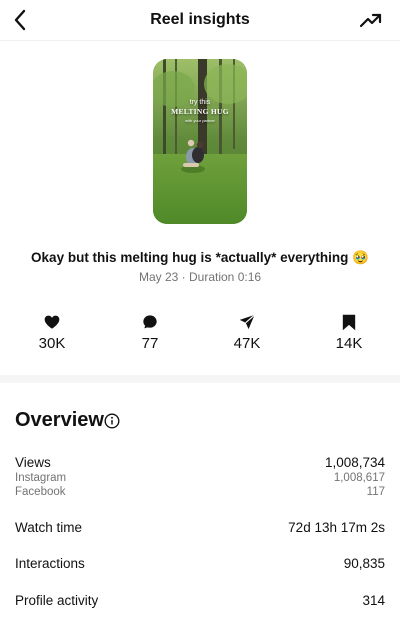 The image size is (400, 635). What do you see at coordinates (52, 322) in the screenshot?
I see `heart-icon` at bounding box center [52, 322].